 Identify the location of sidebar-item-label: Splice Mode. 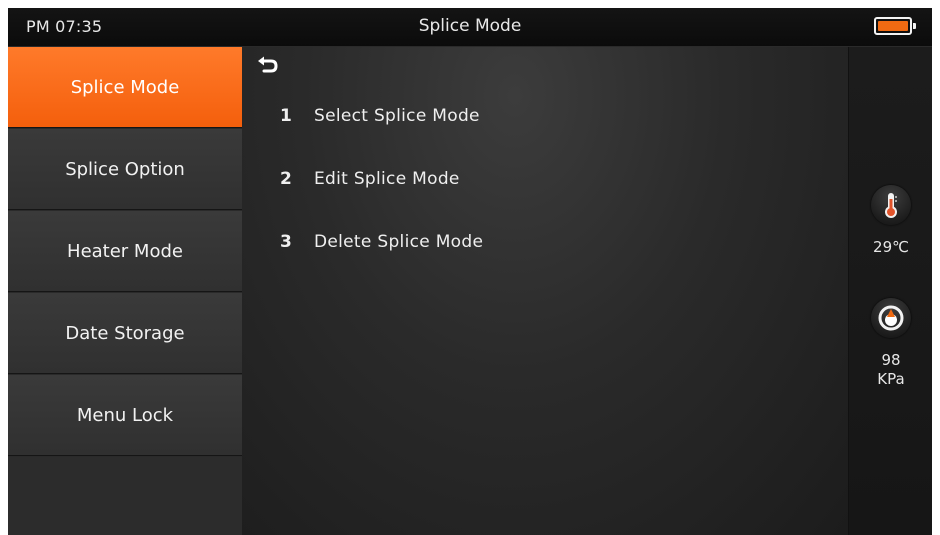
(125, 87).